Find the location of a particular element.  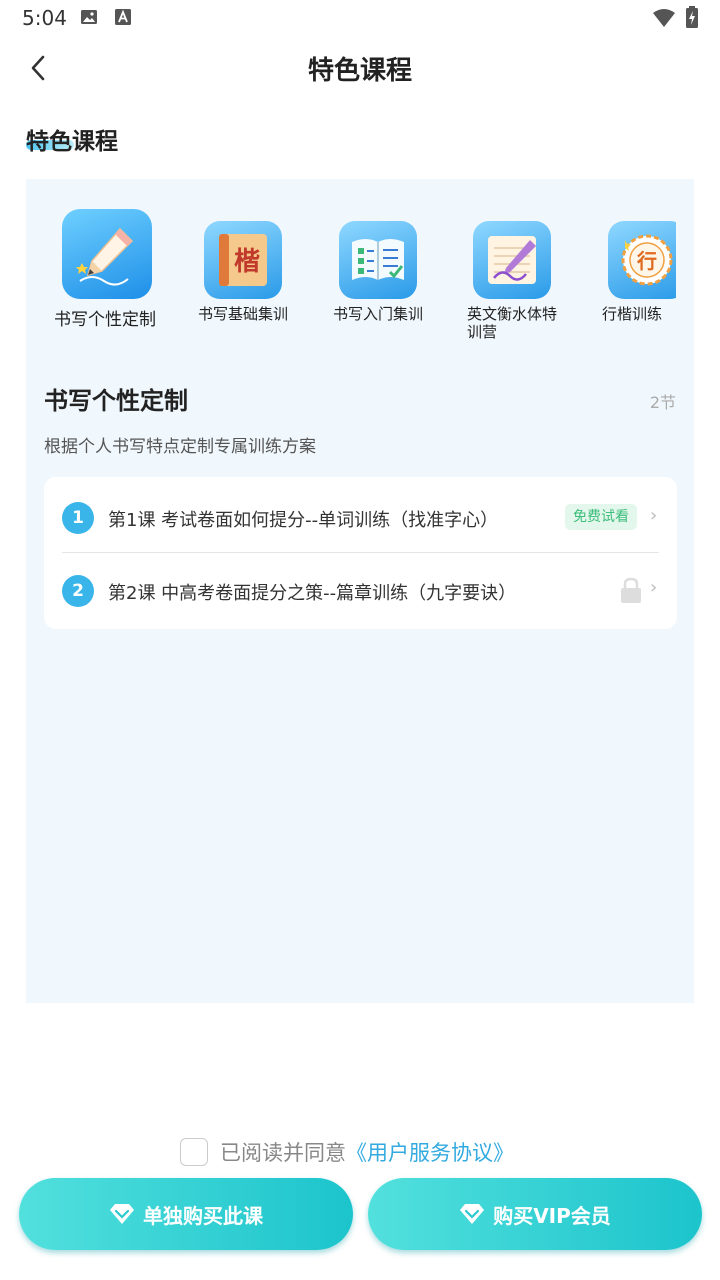

agreement-text: 已阅读并同意 is located at coordinates (283, 1153).